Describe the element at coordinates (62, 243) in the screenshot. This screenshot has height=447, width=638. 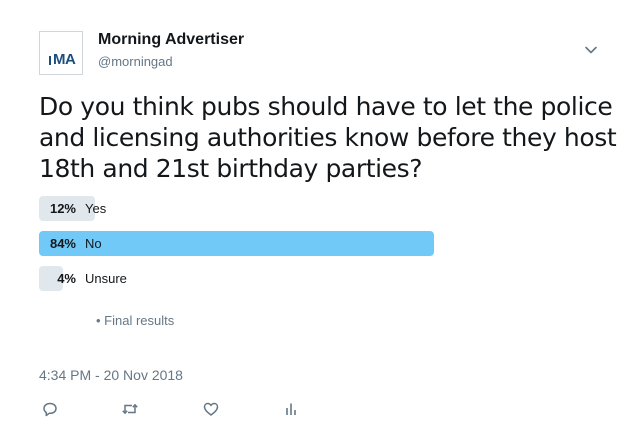
I see `poll-percent: 84%` at that location.